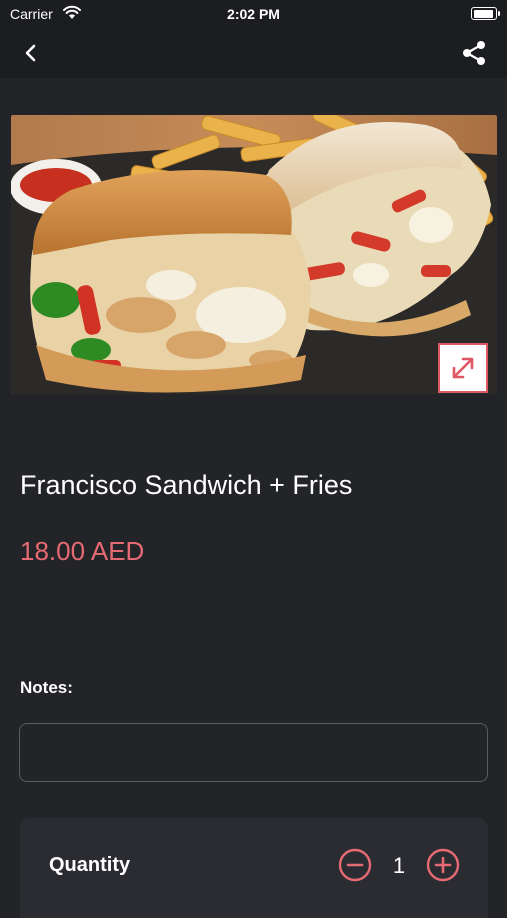 The height and width of the screenshot is (918, 507). I want to click on plus-circle-icon, so click(443, 865).